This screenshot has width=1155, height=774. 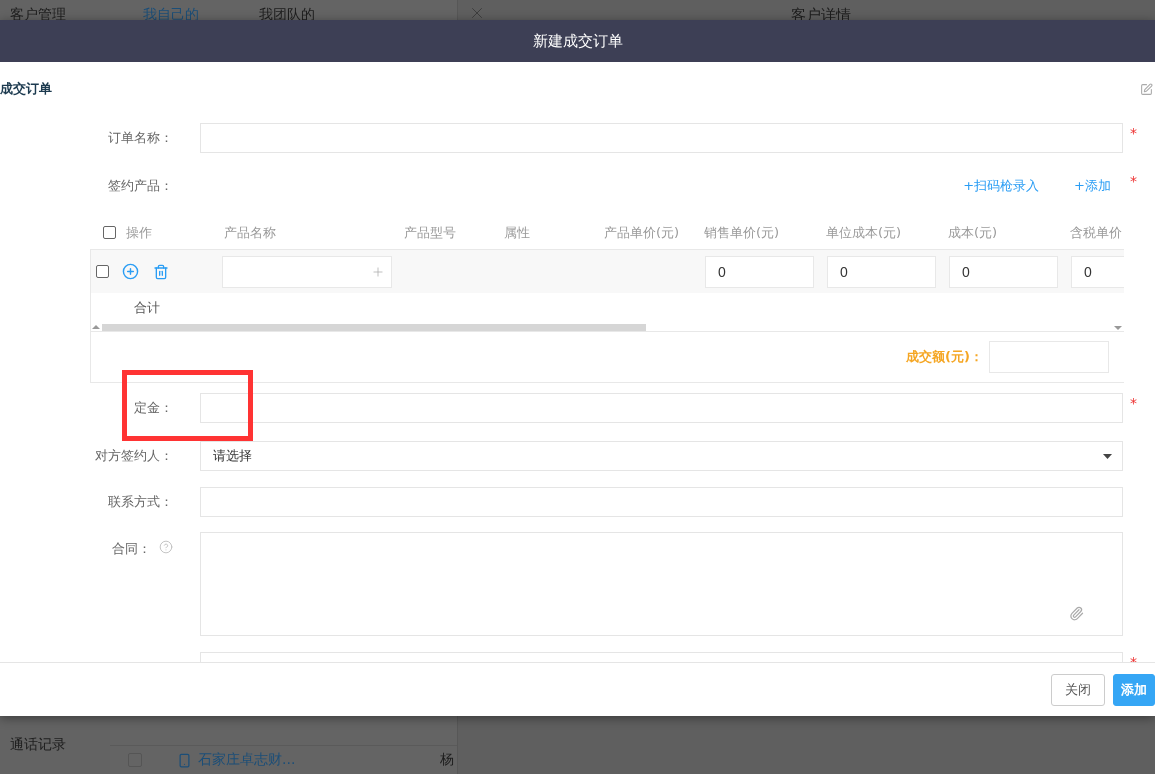 I want to click on column-header: 属性, so click(x=516, y=232).